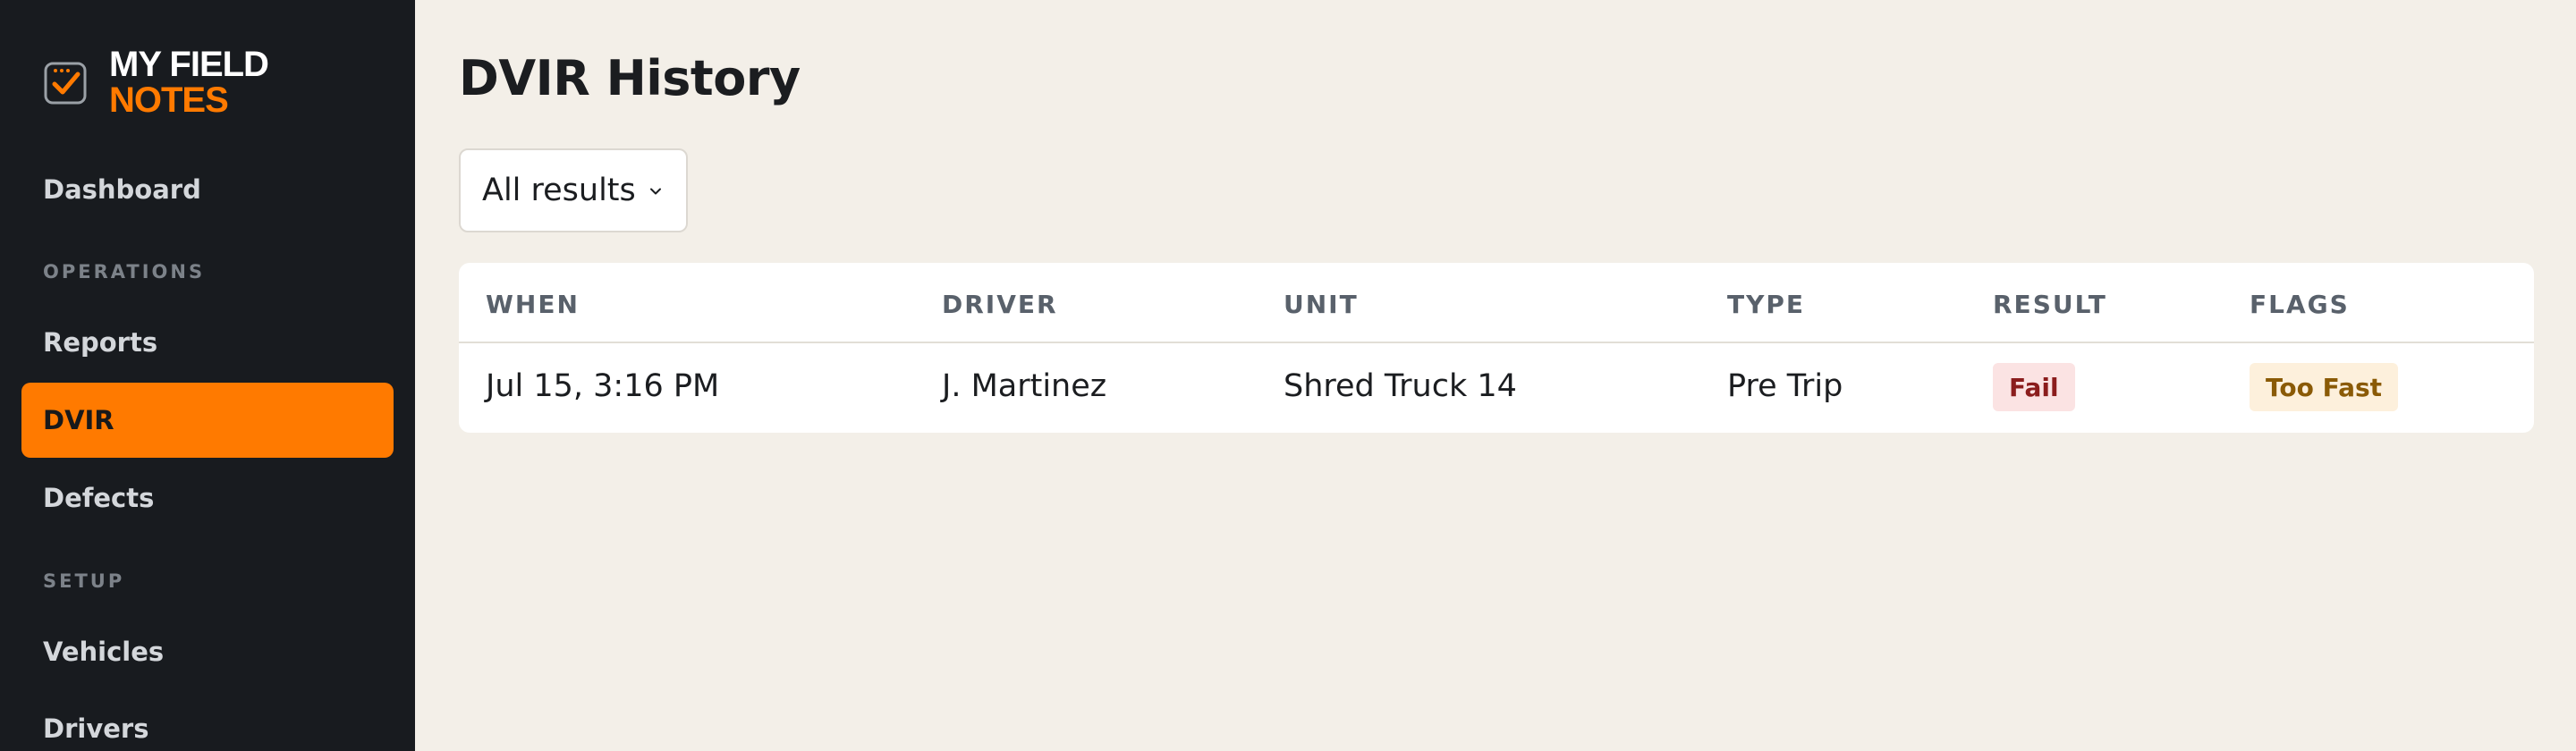  I want to click on column-header-unit: UNIT, so click(1321, 304).